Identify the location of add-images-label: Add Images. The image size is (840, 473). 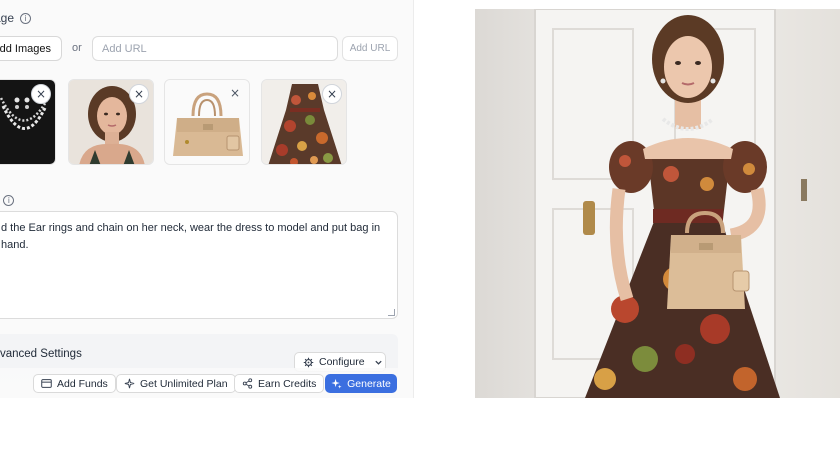
(25, 48).